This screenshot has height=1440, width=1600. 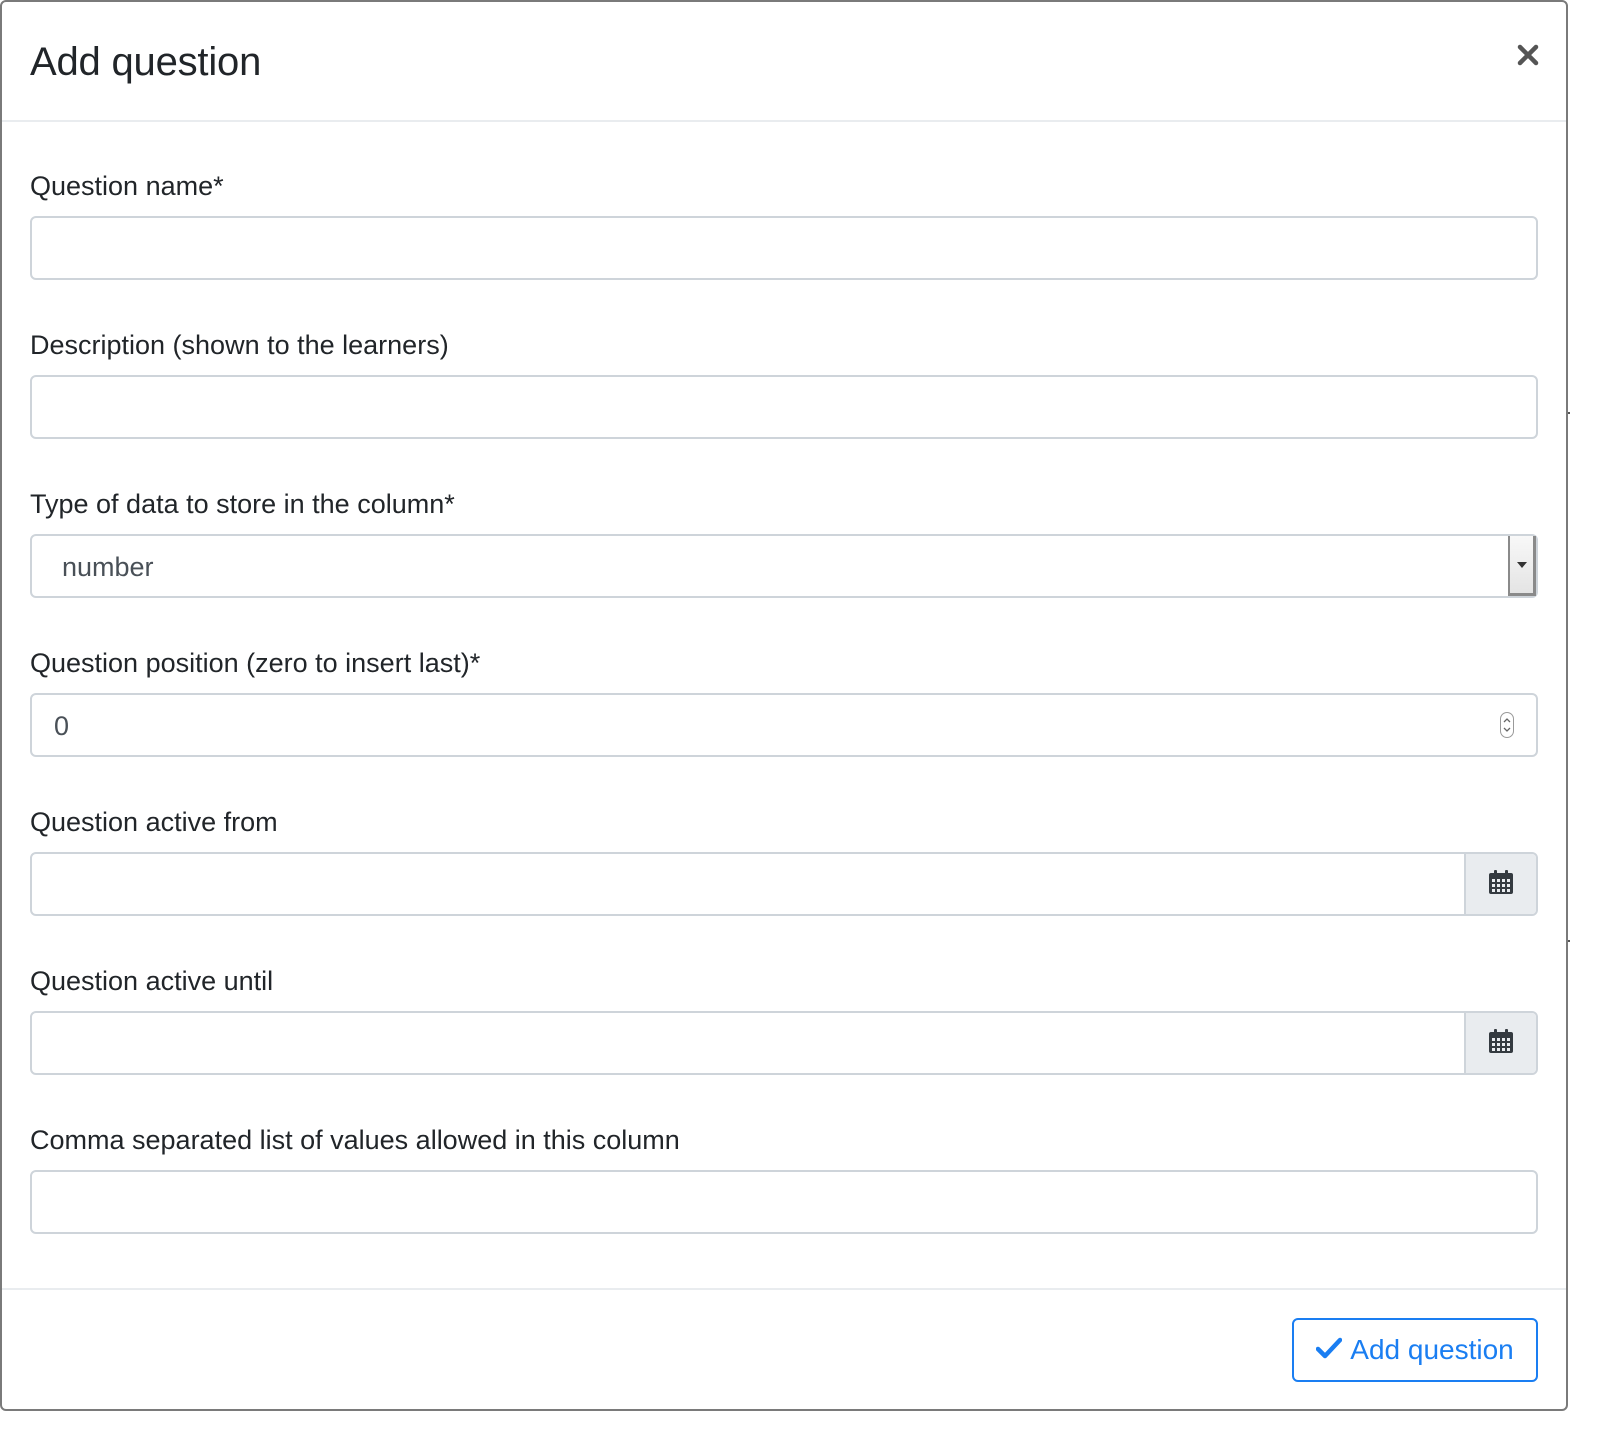 What do you see at coordinates (784, 1349) in the screenshot?
I see `modal-footer: Add question` at bounding box center [784, 1349].